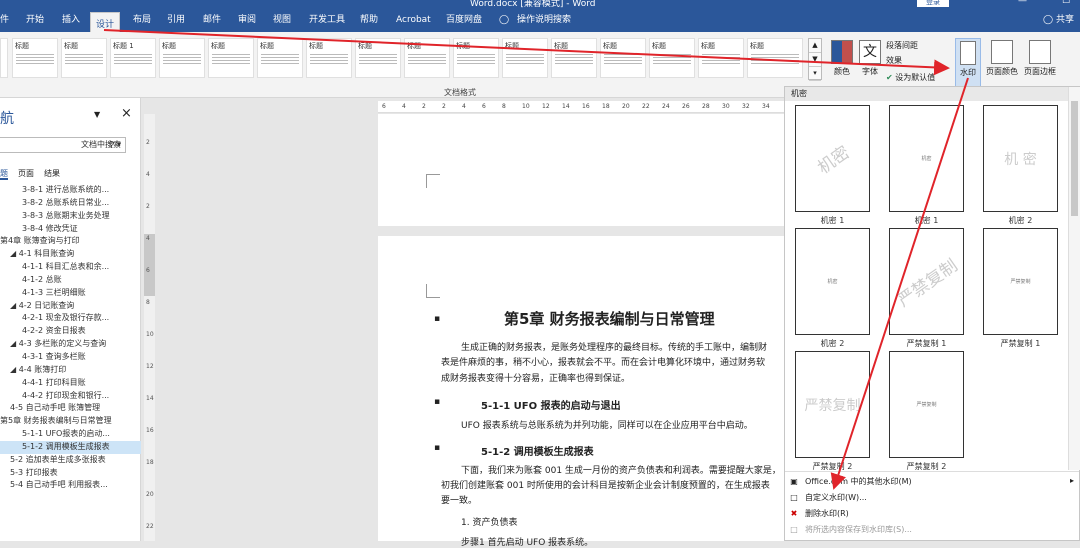 This screenshot has width=1080, height=548. I want to click on login-button: 登录, so click(933, 3).